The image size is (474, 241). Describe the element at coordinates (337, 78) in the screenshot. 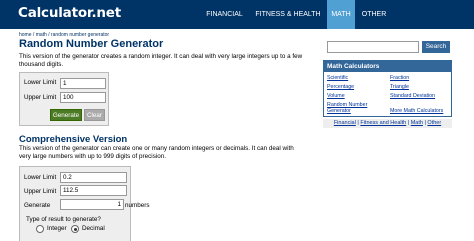

I see `link-scientific: Scientific` at that location.